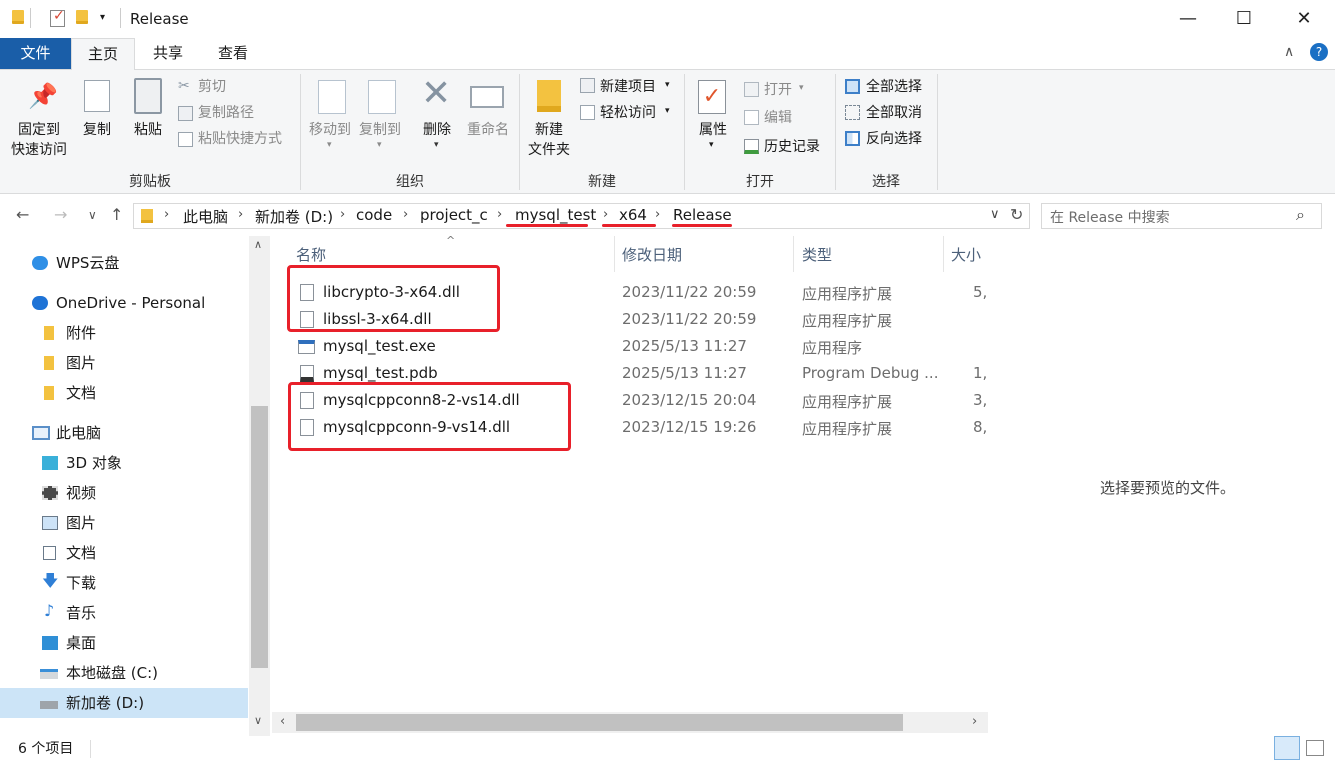 Image resolution: width=1335 pixels, height=763 pixels. Describe the element at coordinates (212, 87) in the screenshot. I see `cut-button: 剪切` at that location.